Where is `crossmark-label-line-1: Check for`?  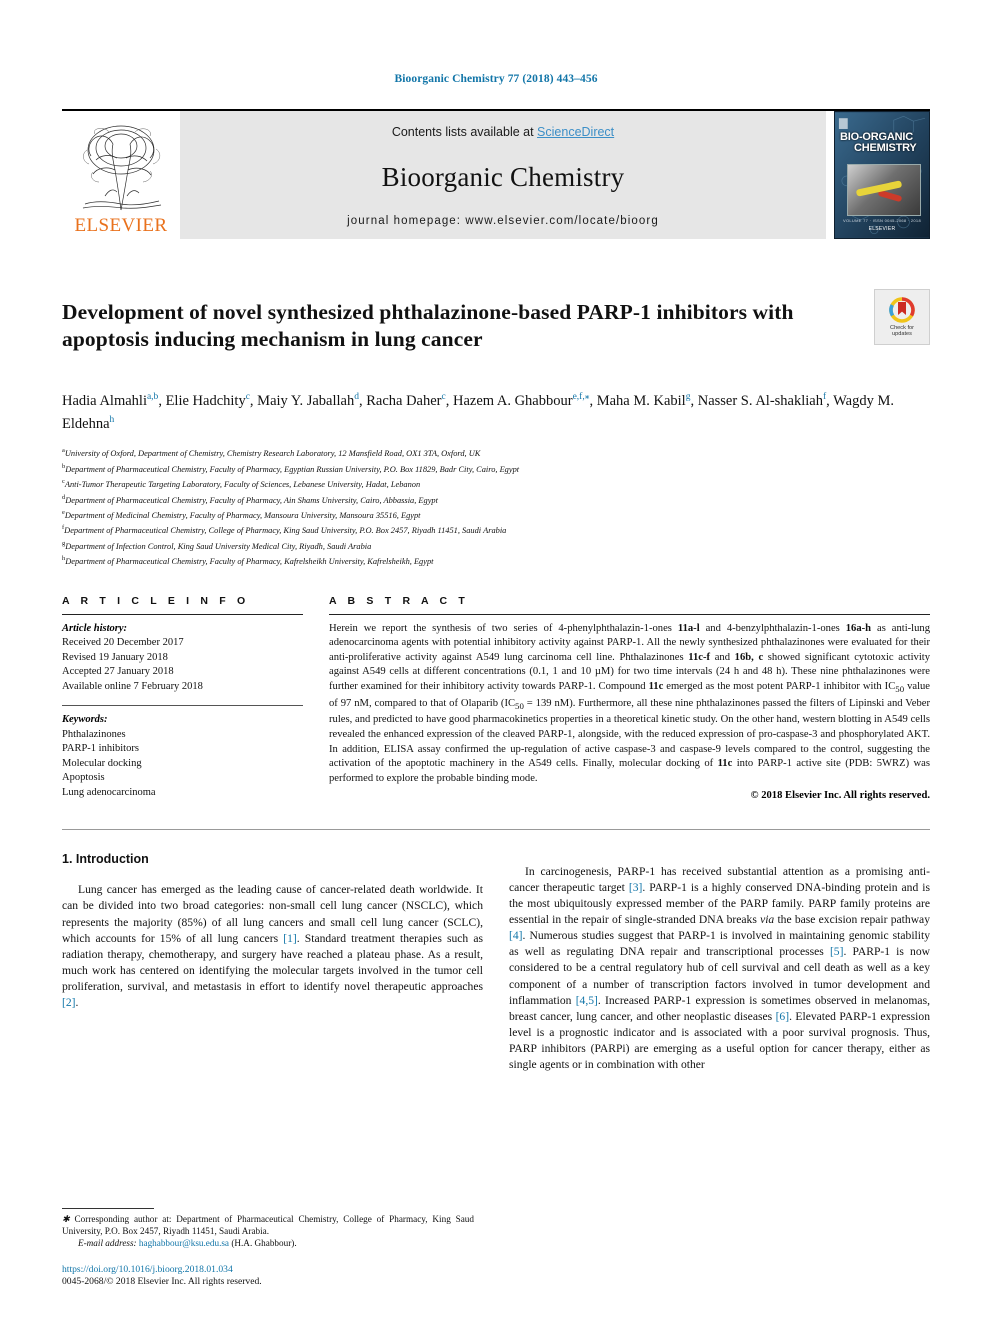
crossmark-label-line-1: Check for is located at coordinates (902, 327).